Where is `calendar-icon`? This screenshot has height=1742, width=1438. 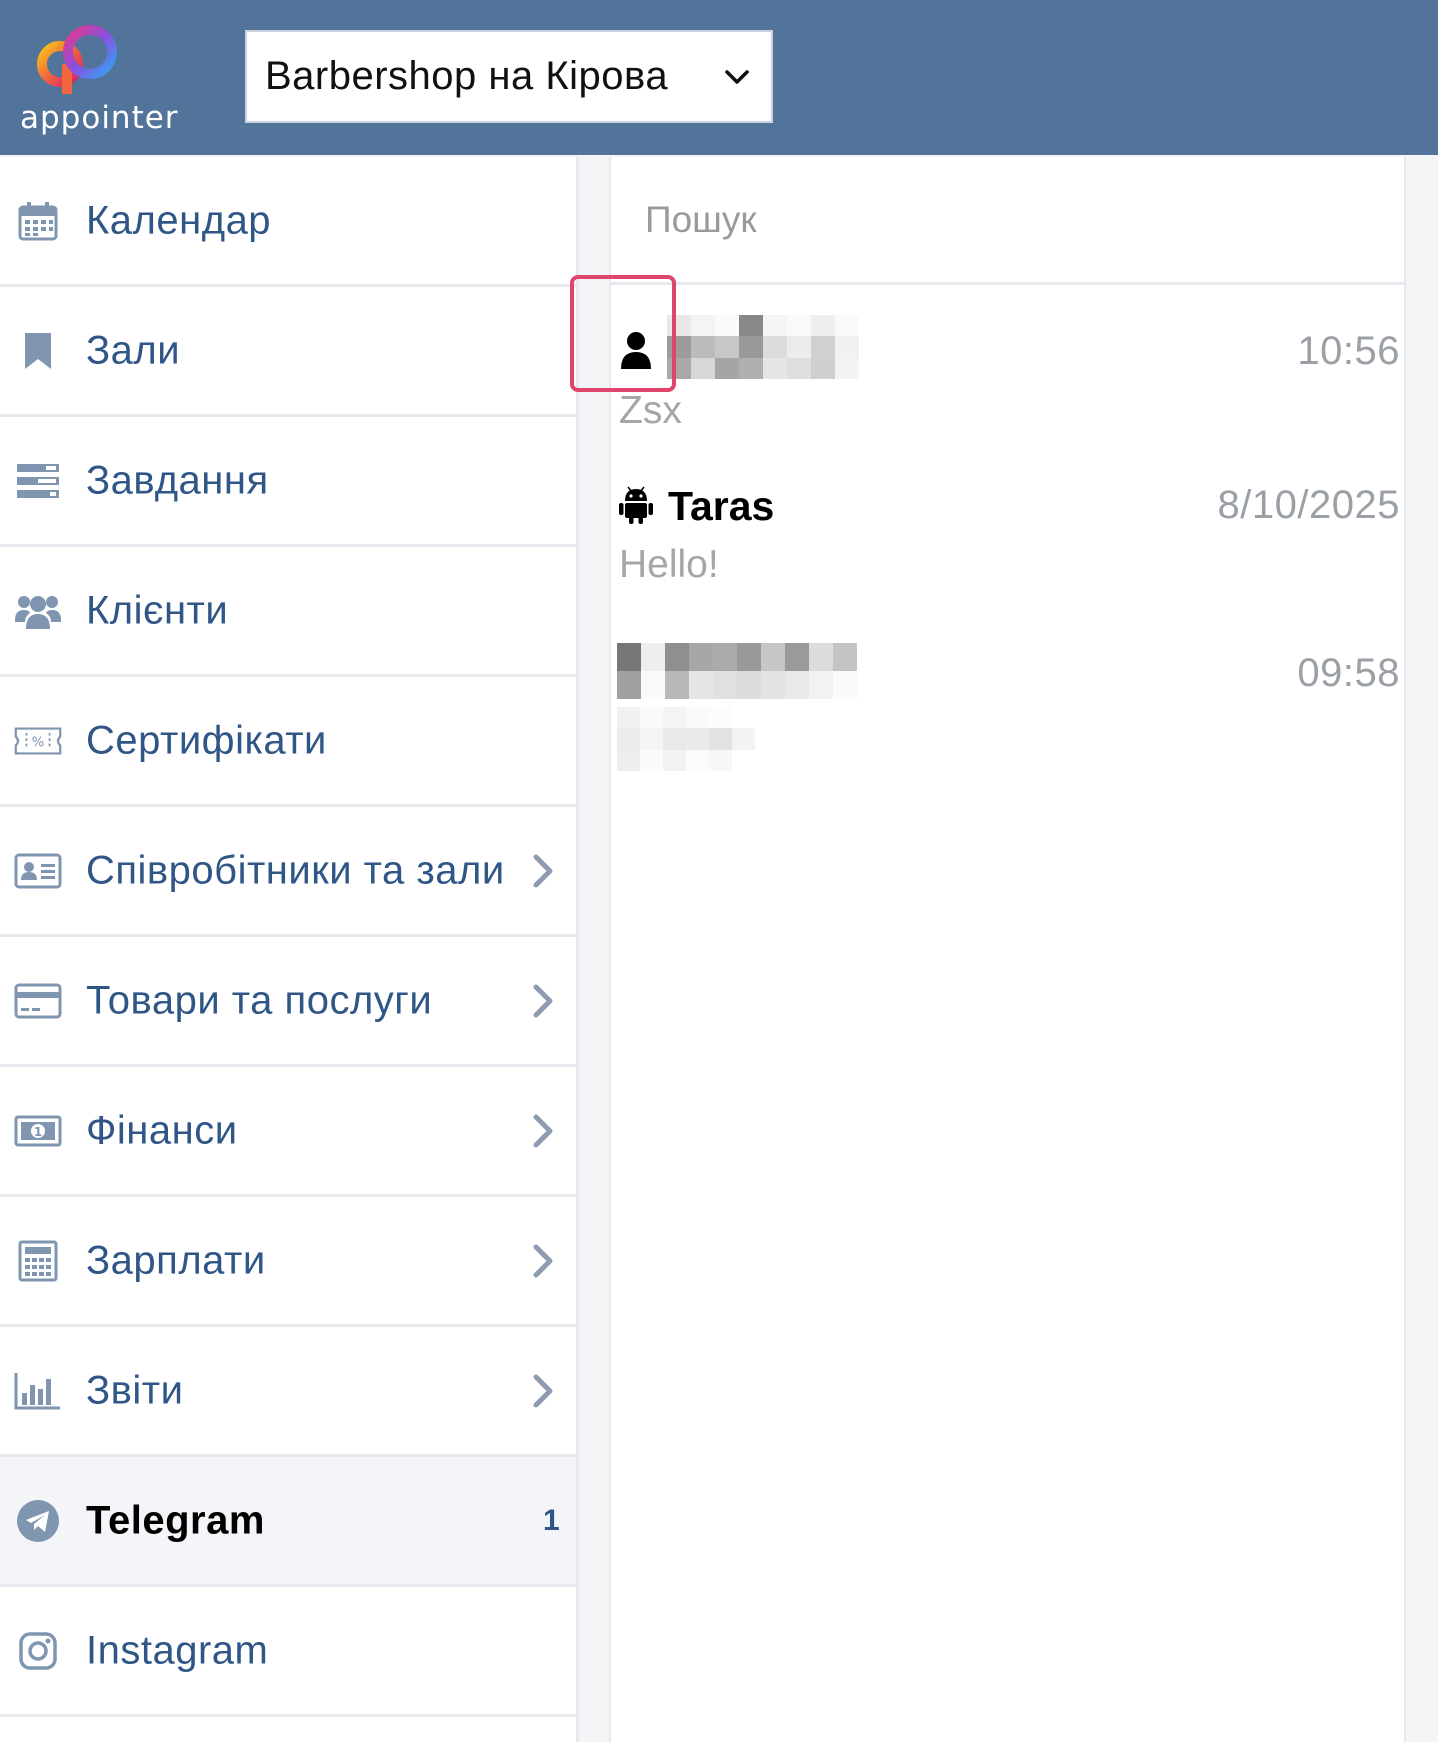
calendar-icon is located at coordinates (38, 221).